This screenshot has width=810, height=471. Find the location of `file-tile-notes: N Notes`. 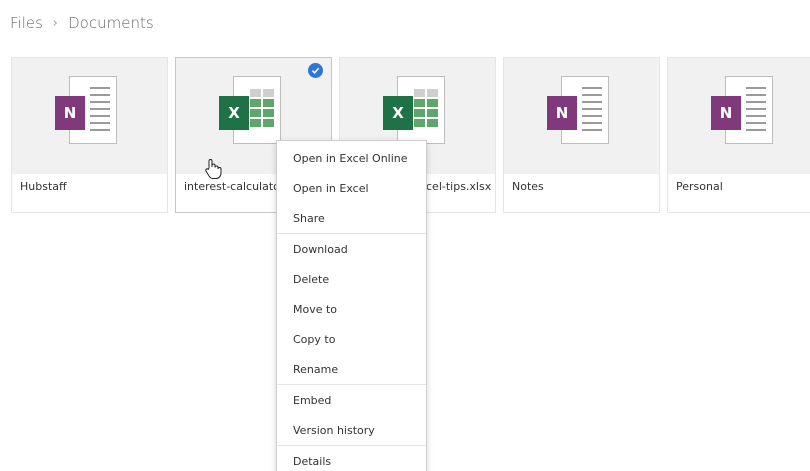

file-tile-notes: N Notes is located at coordinates (581, 135).